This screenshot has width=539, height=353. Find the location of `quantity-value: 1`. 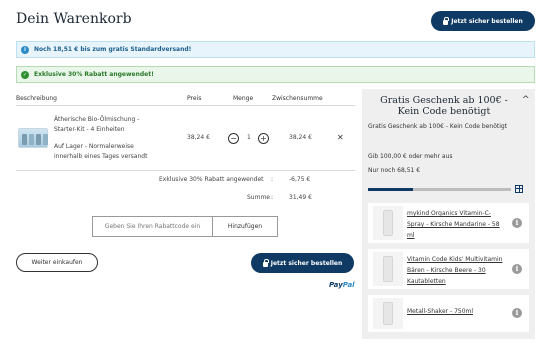

quantity-value: 1 is located at coordinates (249, 137).